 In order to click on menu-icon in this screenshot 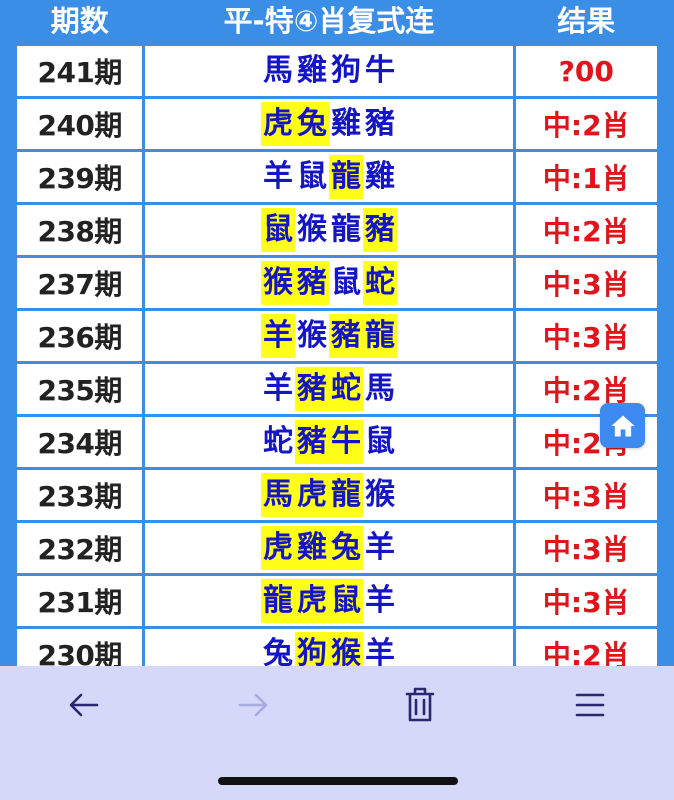, I will do `click(590, 705)`.